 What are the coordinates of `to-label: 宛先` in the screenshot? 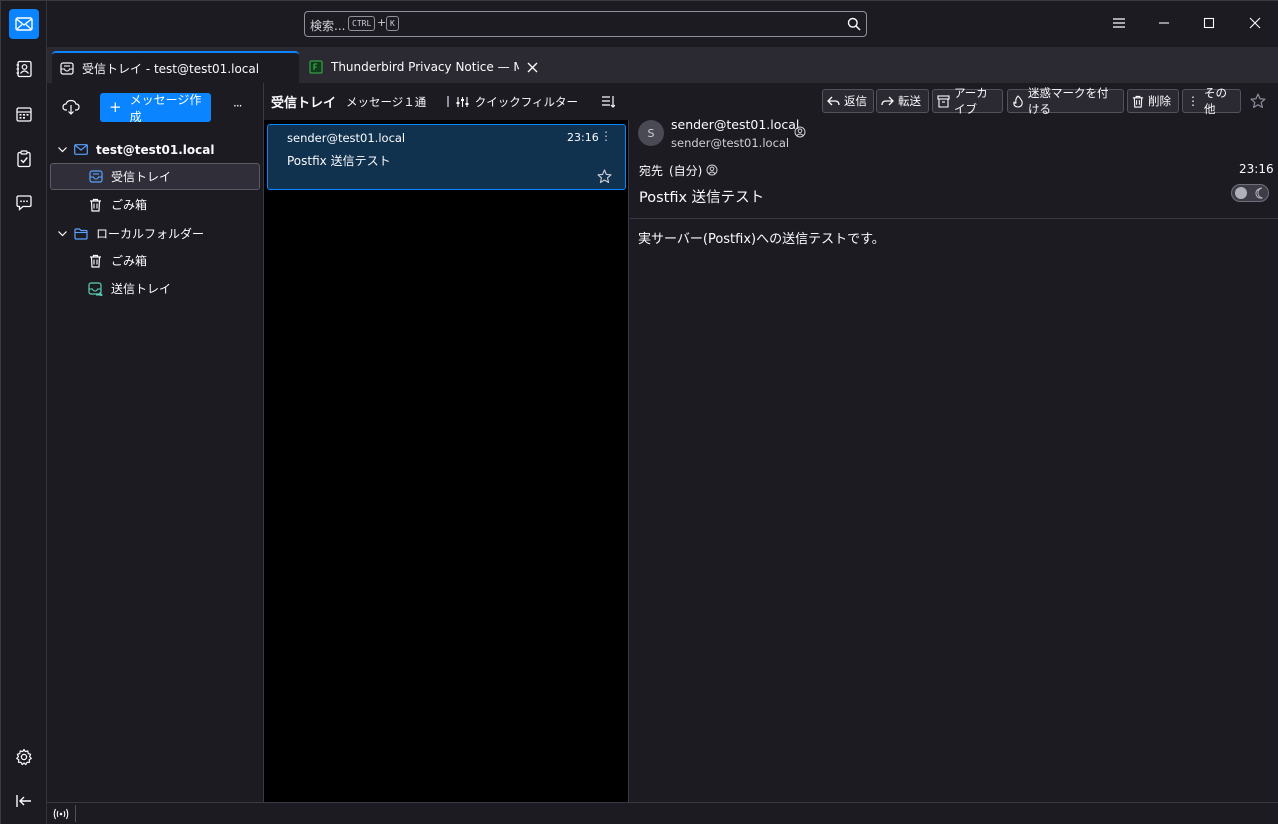 It's located at (651, 171).